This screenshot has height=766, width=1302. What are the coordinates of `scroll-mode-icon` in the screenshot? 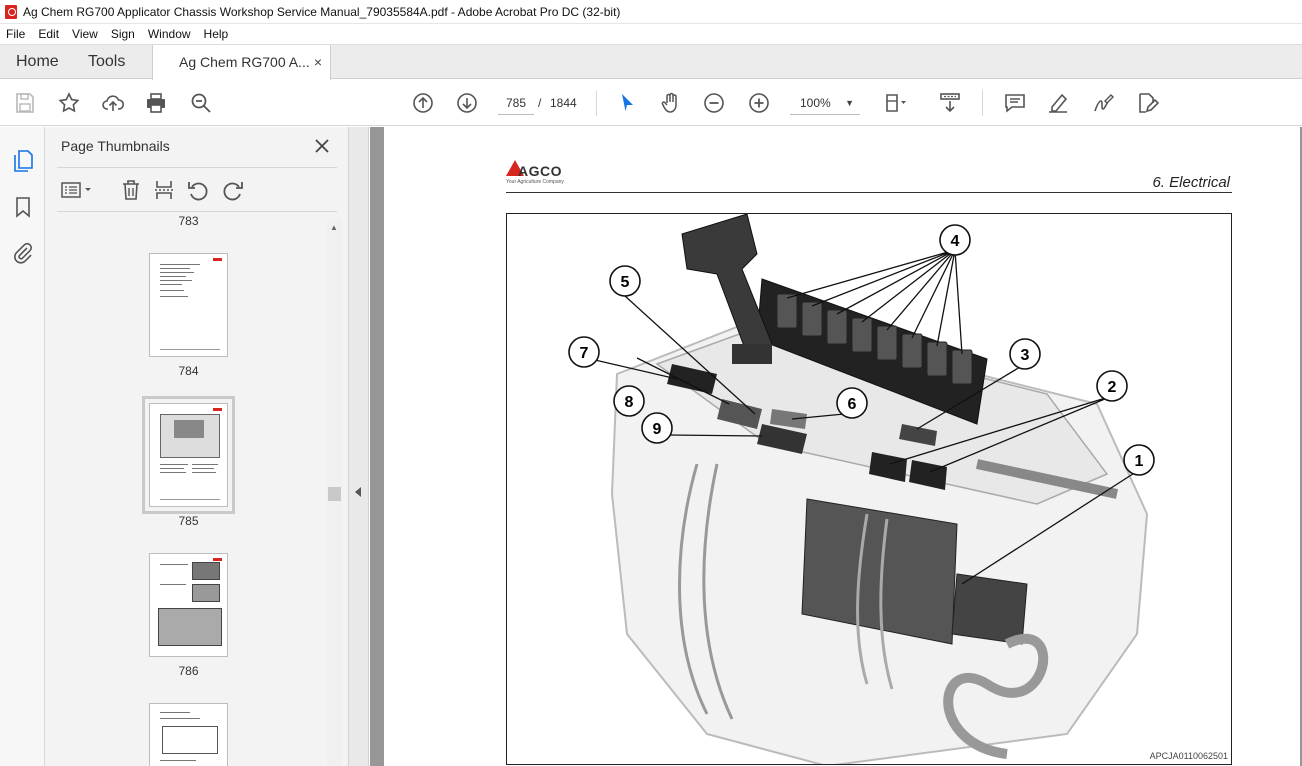 It's located at (950, 103).